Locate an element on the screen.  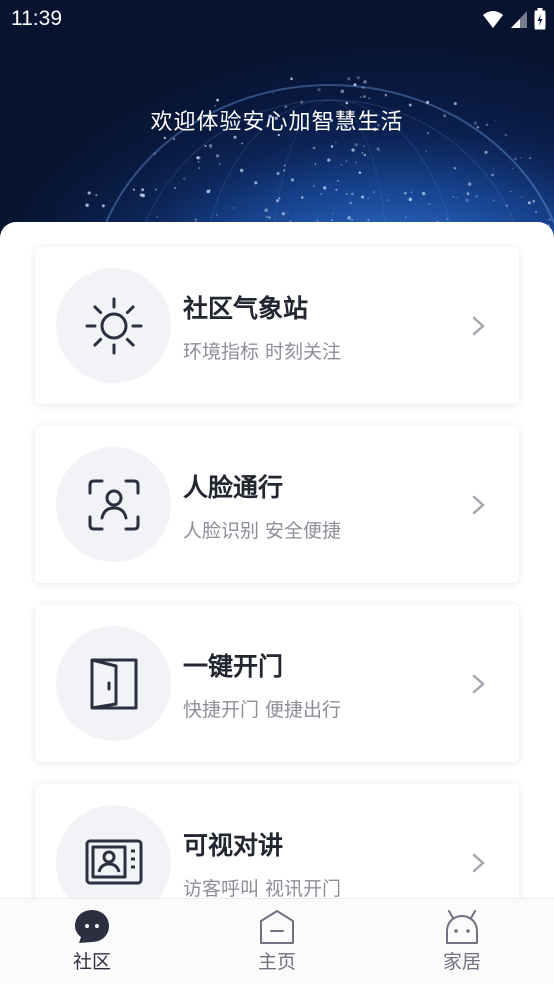
door-icon is located at coordinates (113, 683).